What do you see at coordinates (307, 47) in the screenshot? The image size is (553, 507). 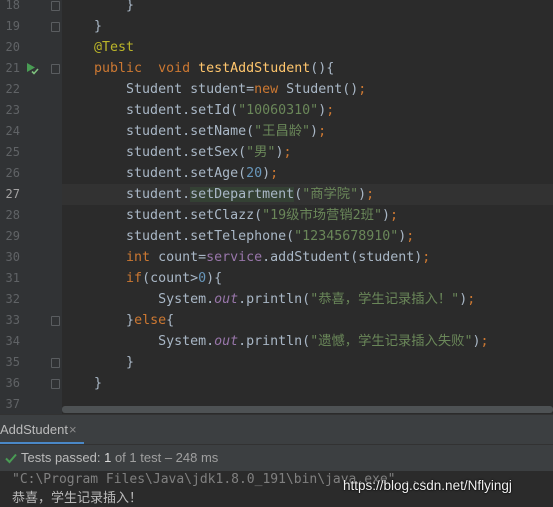 I see `code-line: @Test` at bounding box center [307, 47].